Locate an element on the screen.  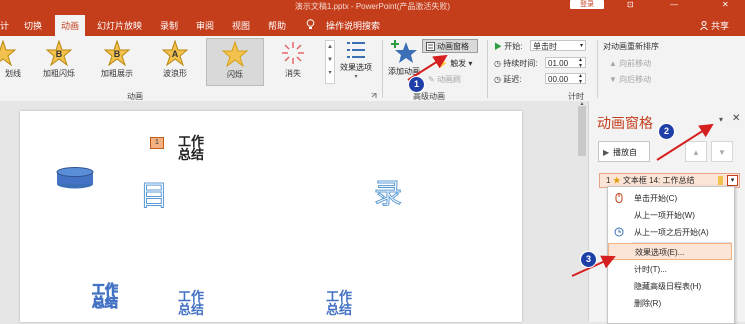
callout-badge: 2 is located at coordinates (666, 131).